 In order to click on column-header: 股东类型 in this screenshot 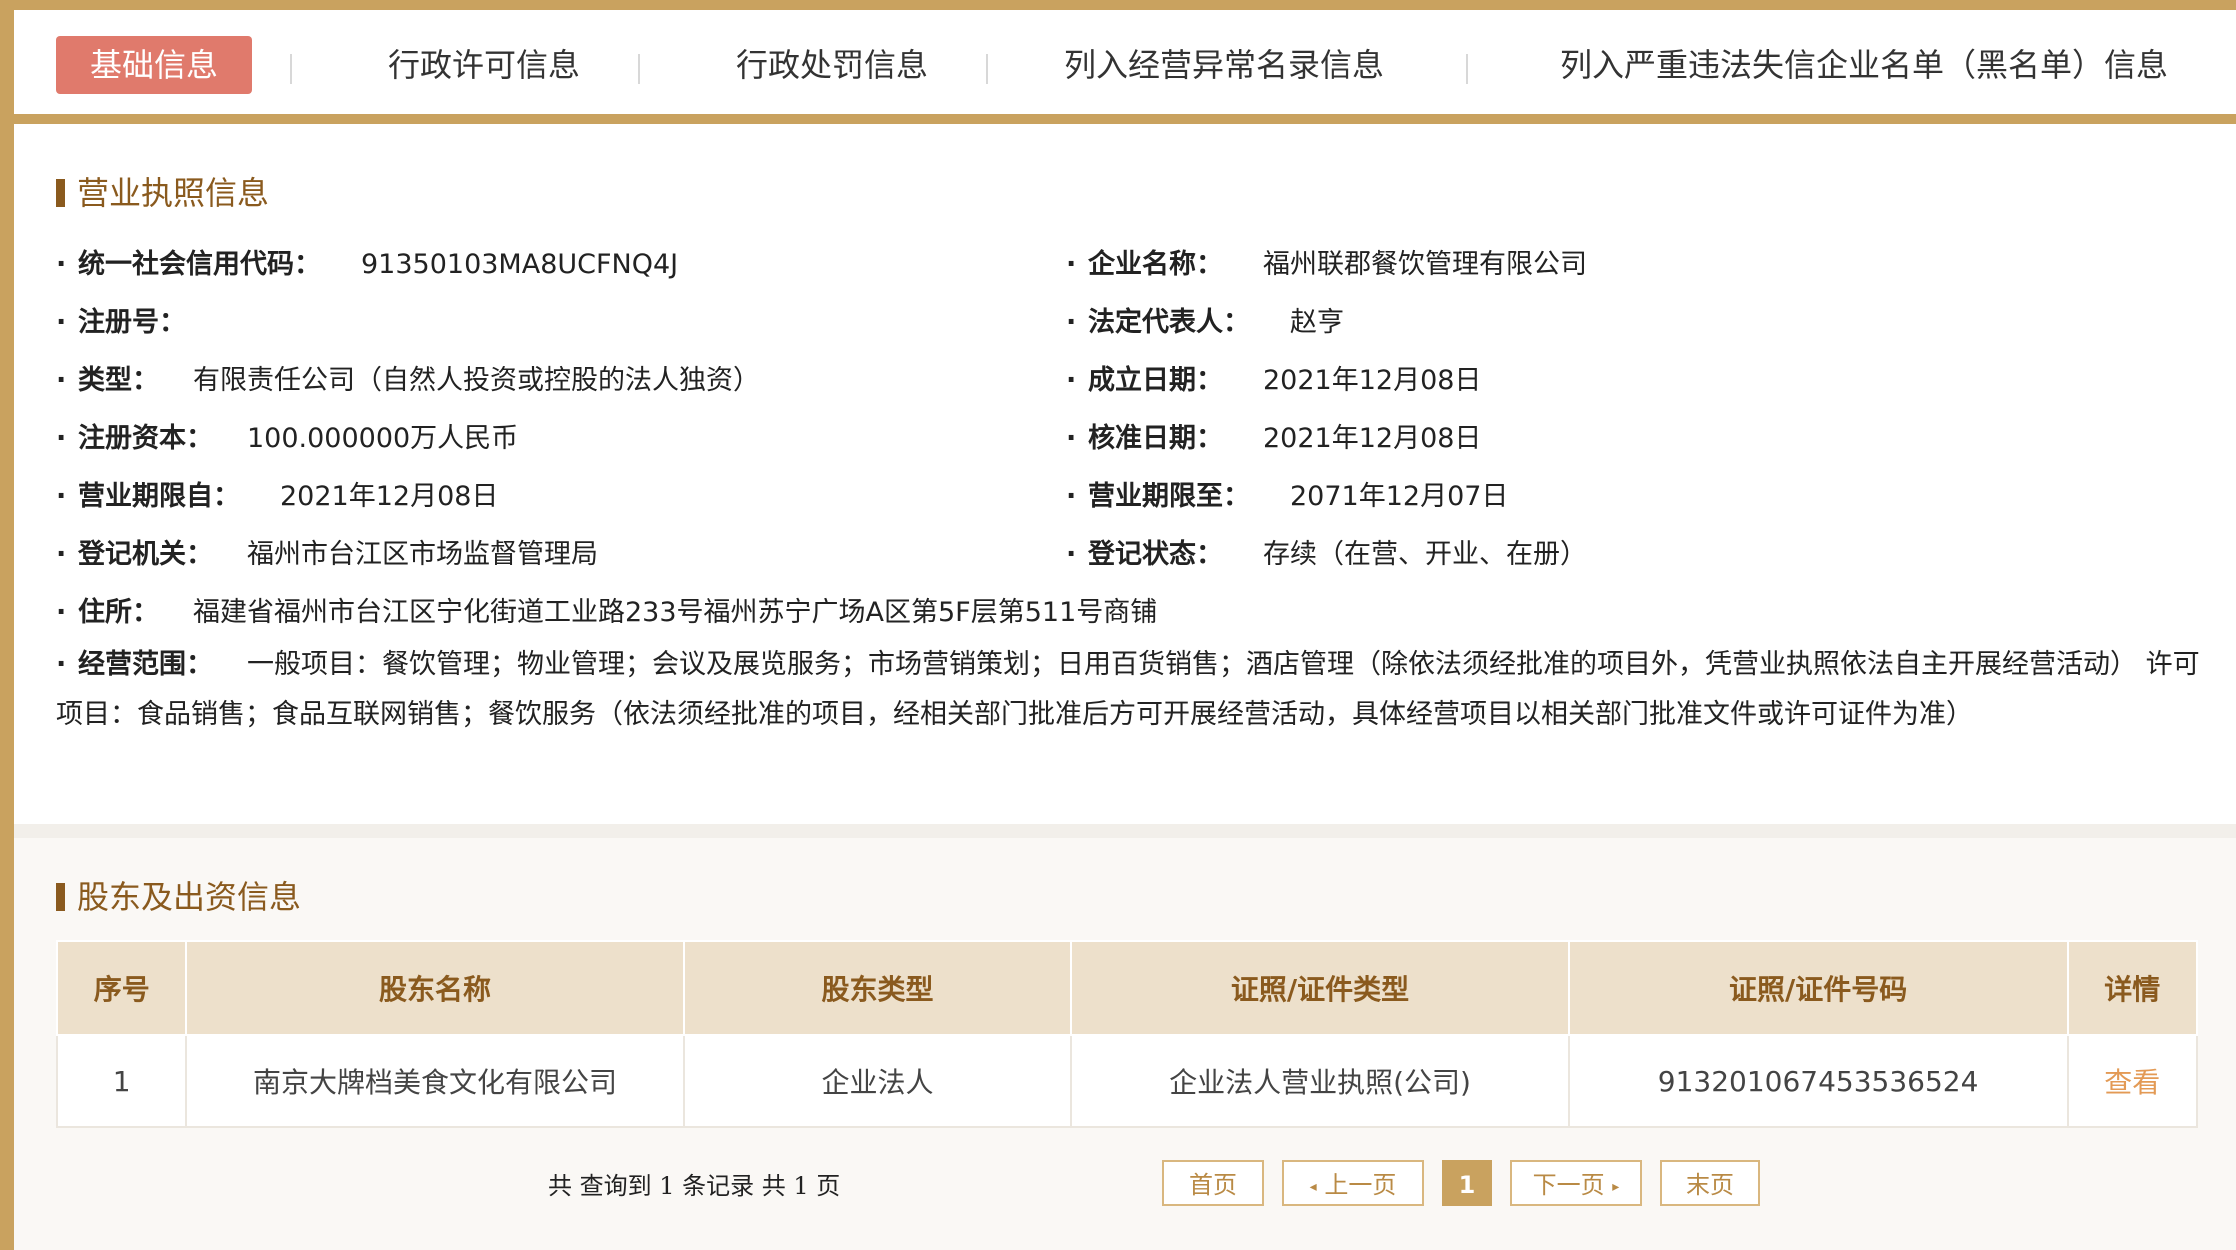, I will do `click(877, 988)`.